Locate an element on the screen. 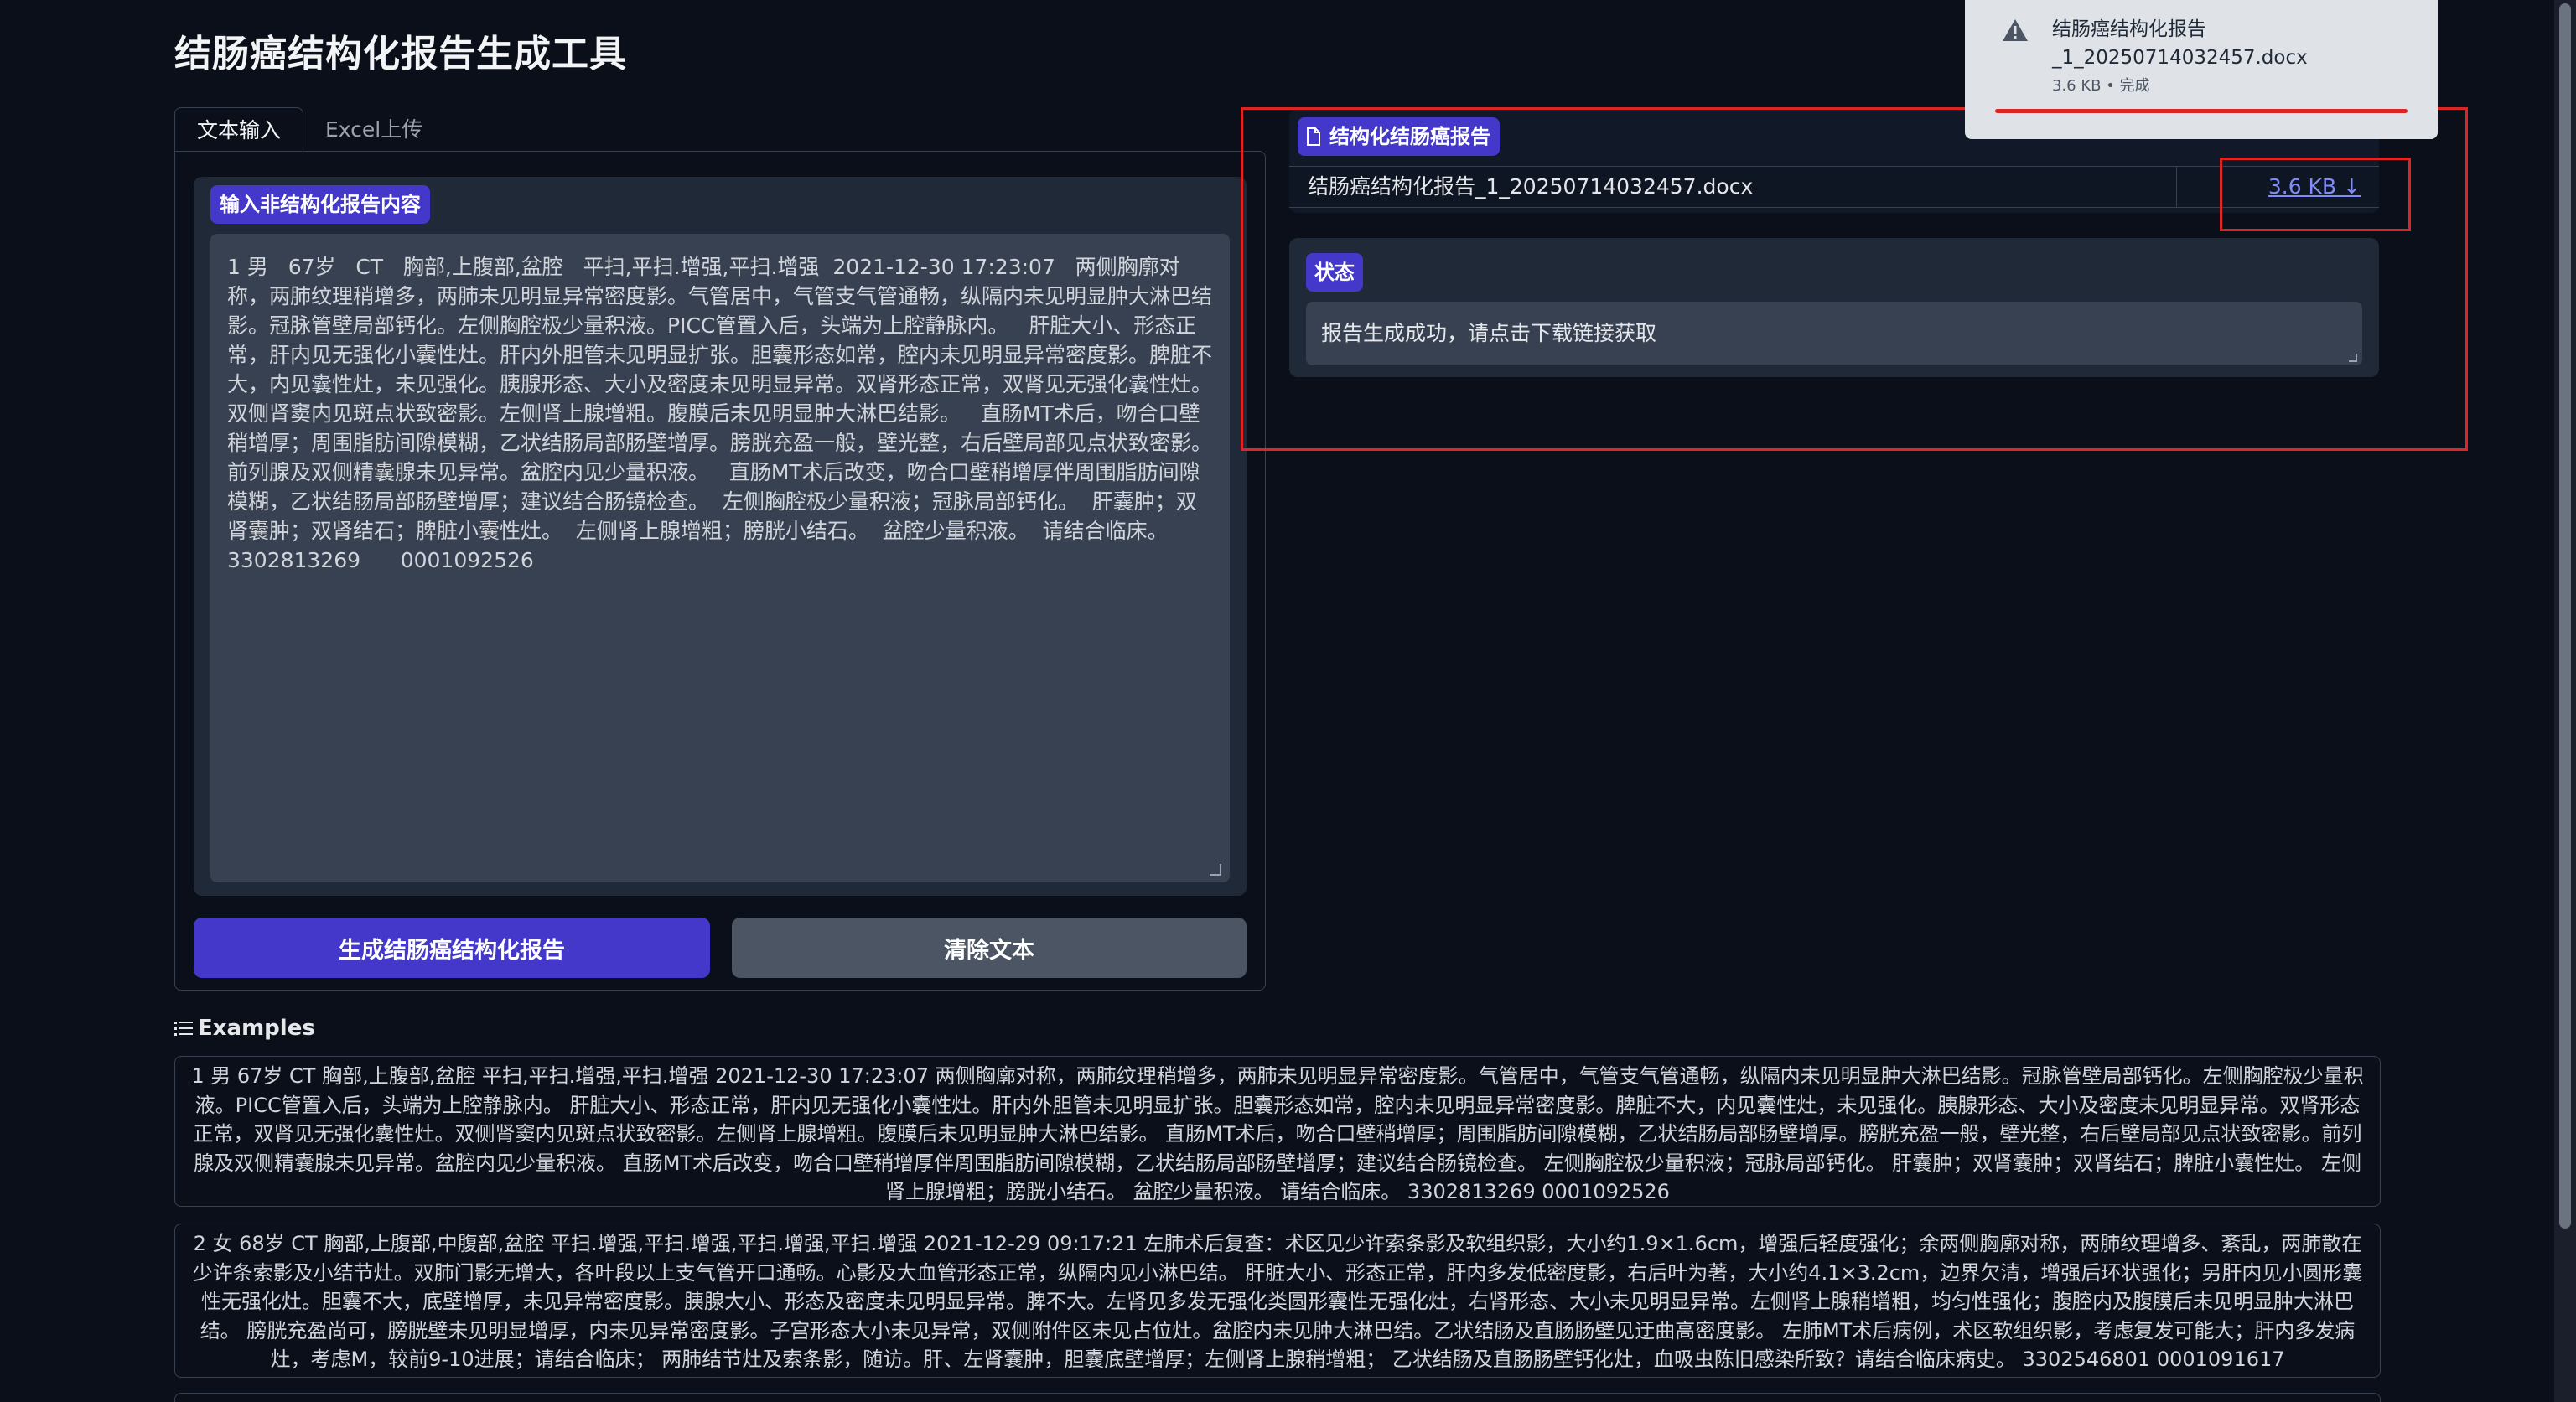 The width and height of the screenshot is (2576, 1402). download-progress-bar is located at coordinates (2201, 111).